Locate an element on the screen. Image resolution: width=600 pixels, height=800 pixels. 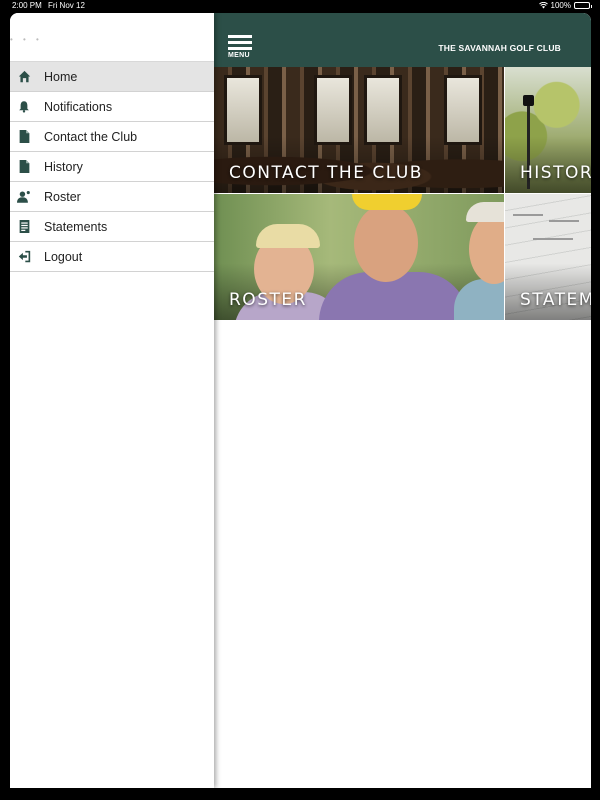
sidebar-item-logout: Logout is located at coordinates (112, 257).